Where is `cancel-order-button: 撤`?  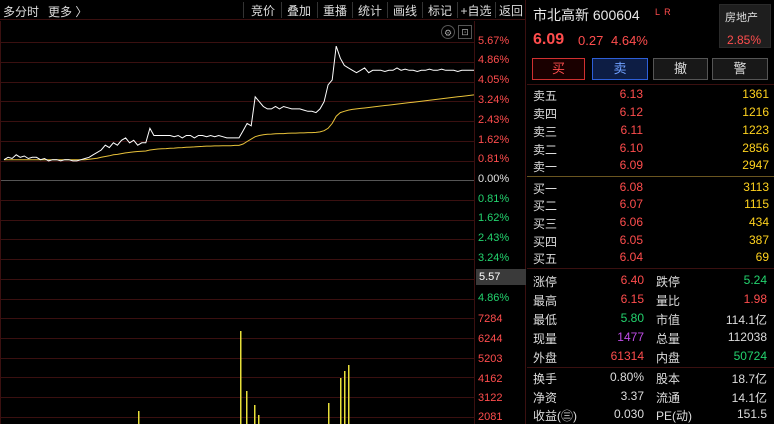 cancel-order-button: 撤 is located at coordinates (680, 69).